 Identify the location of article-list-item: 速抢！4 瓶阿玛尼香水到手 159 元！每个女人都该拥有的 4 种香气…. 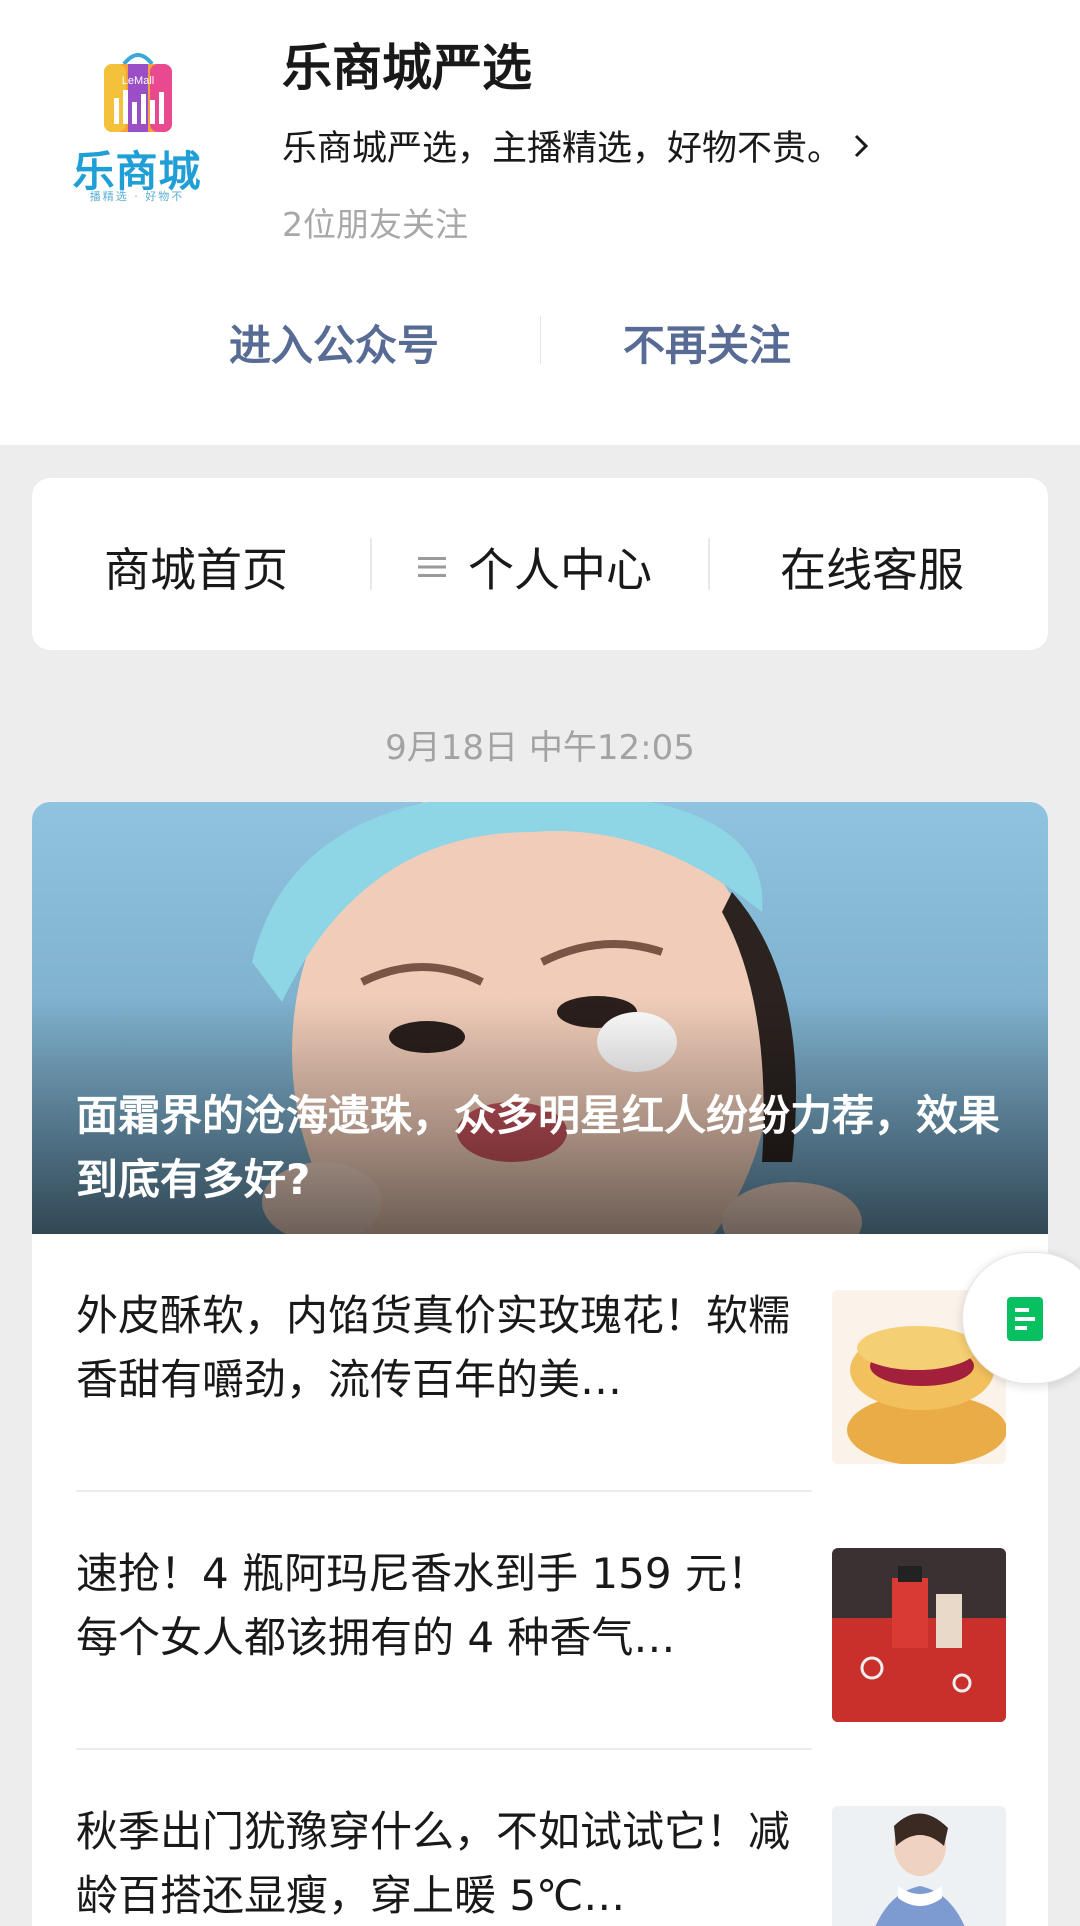
(540, 1621).